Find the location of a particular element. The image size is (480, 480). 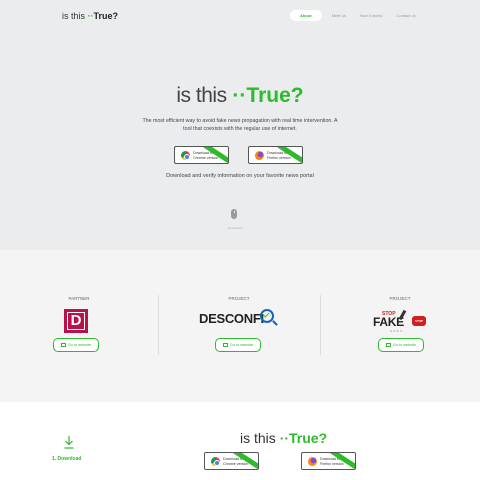

section-logo-suffix: True? is located at coordinates (308, 438).